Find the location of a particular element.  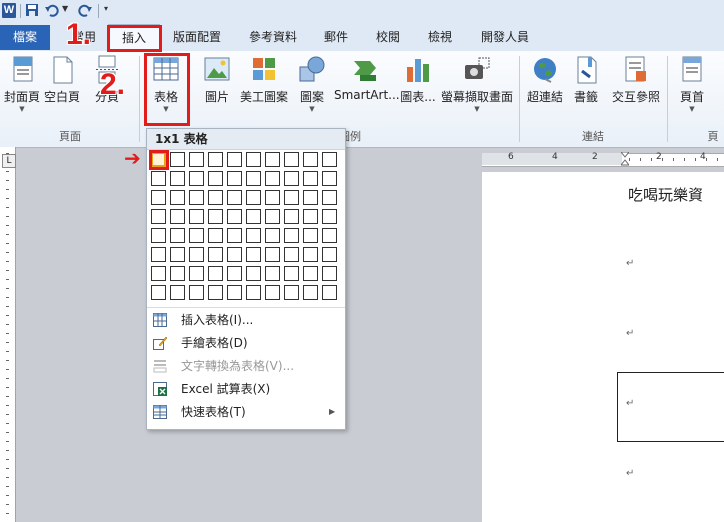

blank-page-button: 空白頁 is located at coordinates (62, 80).